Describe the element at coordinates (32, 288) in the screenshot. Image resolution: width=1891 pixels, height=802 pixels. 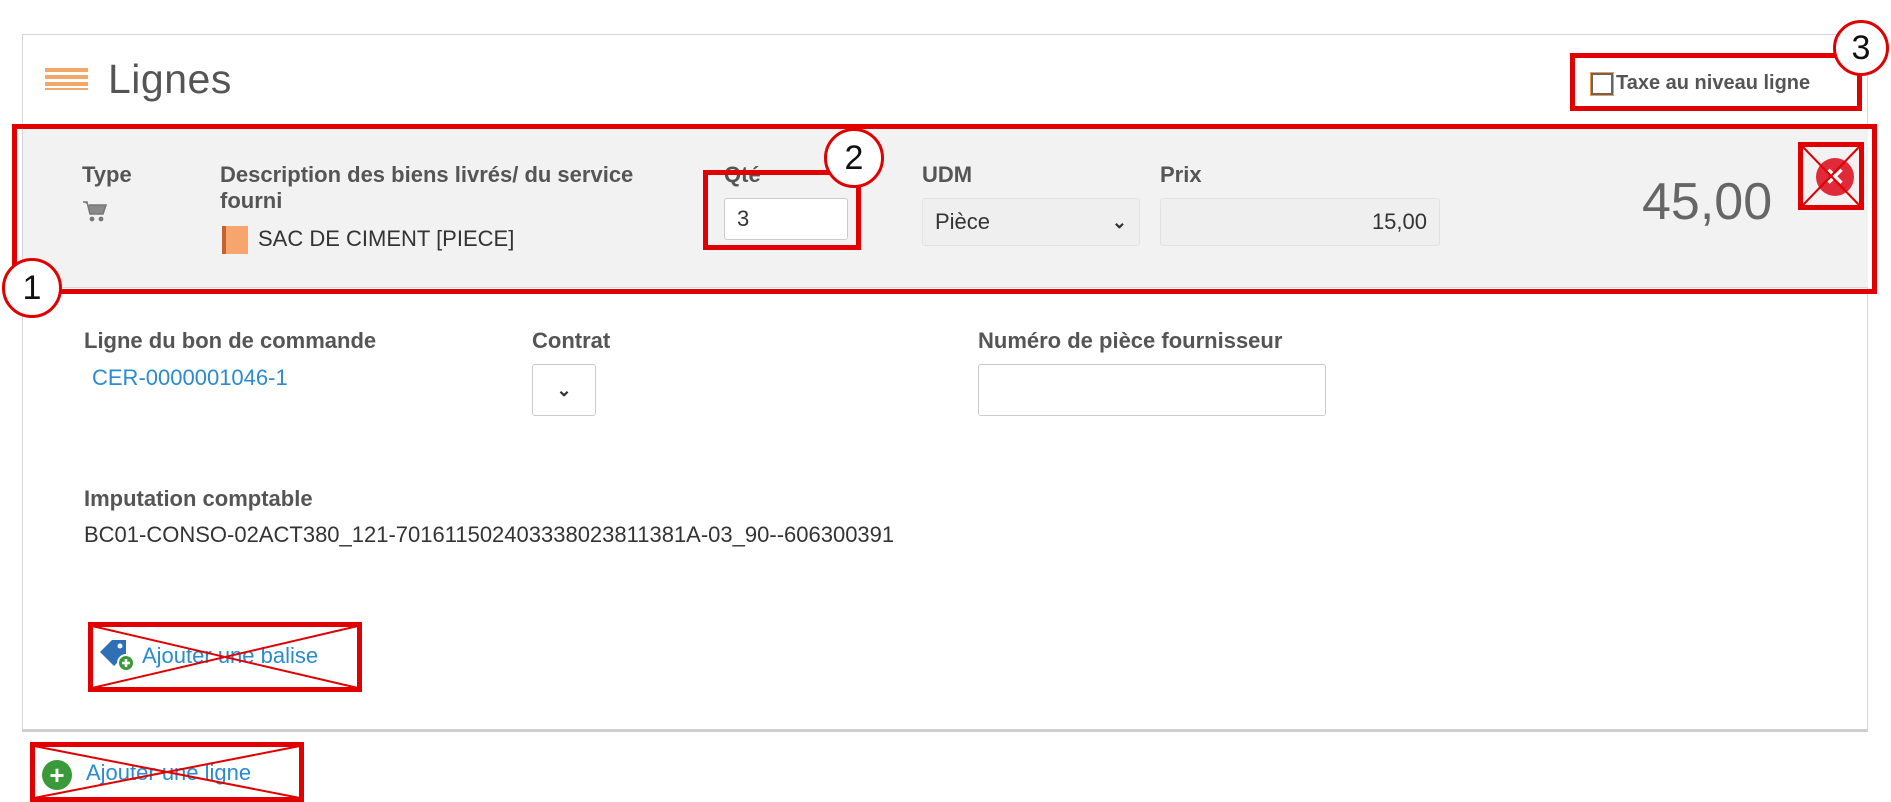
I see `annotation-badge-1: 1` at that location.